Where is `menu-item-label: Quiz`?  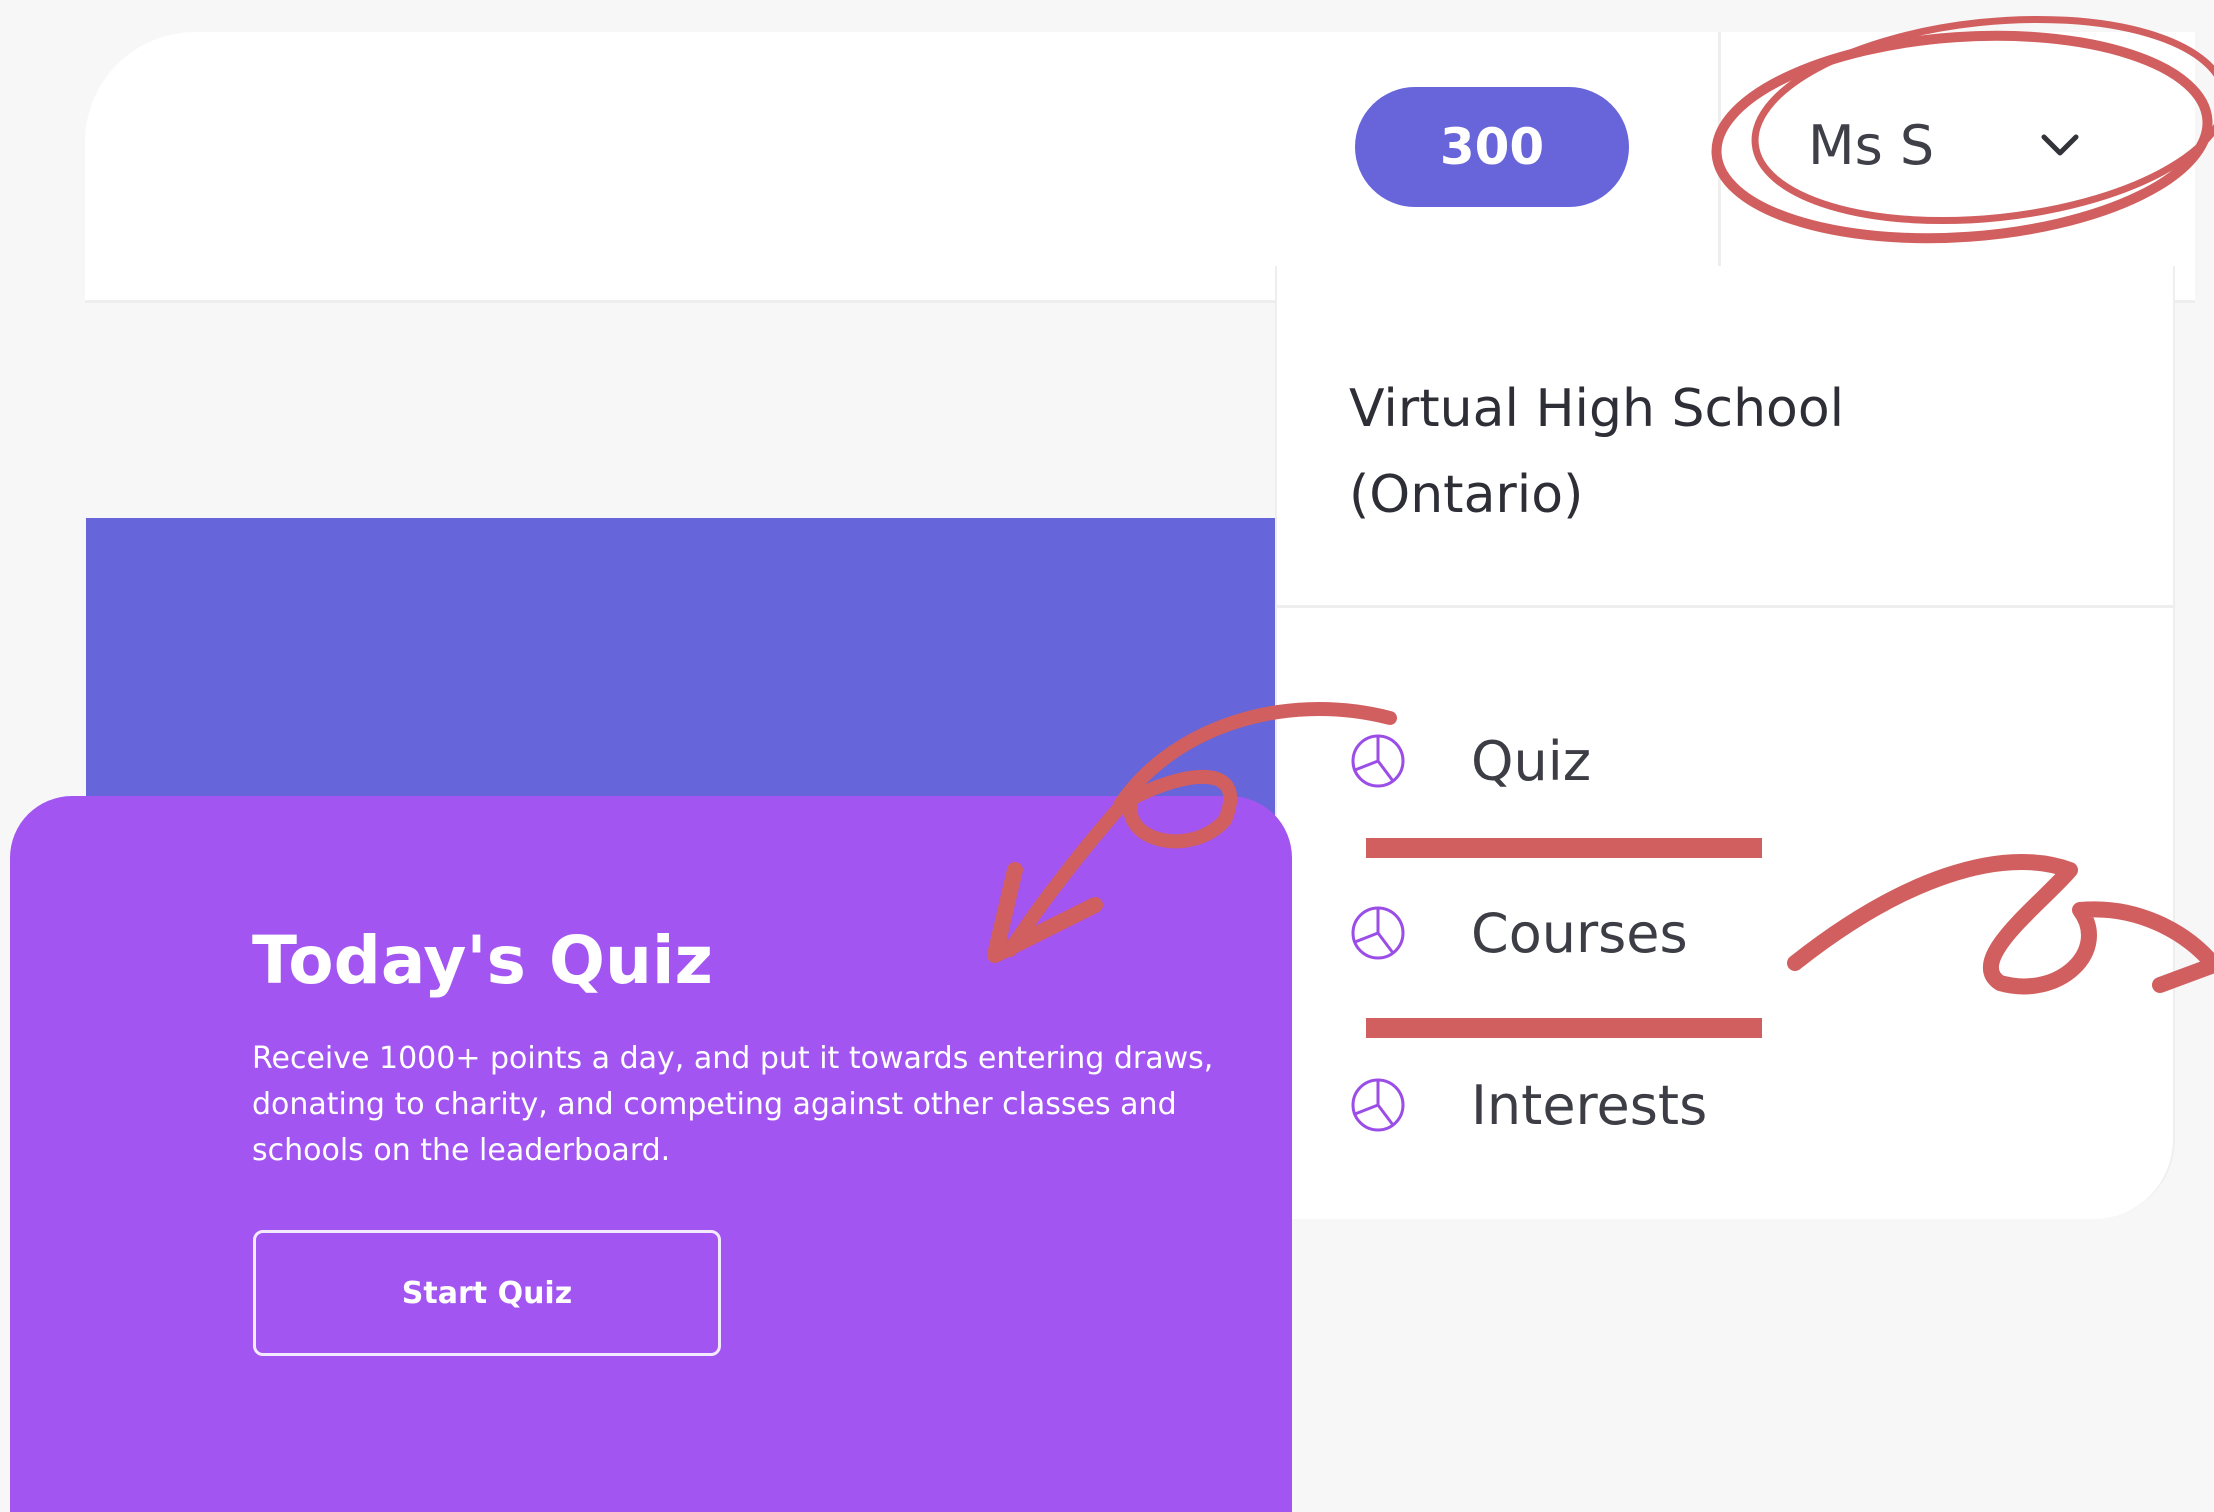 menu-item-label: Quiz is located at coordinates (1531, 761).